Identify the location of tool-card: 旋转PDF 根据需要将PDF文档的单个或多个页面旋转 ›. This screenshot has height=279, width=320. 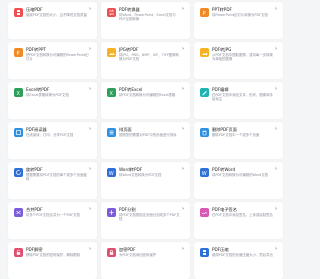
(52, 180).